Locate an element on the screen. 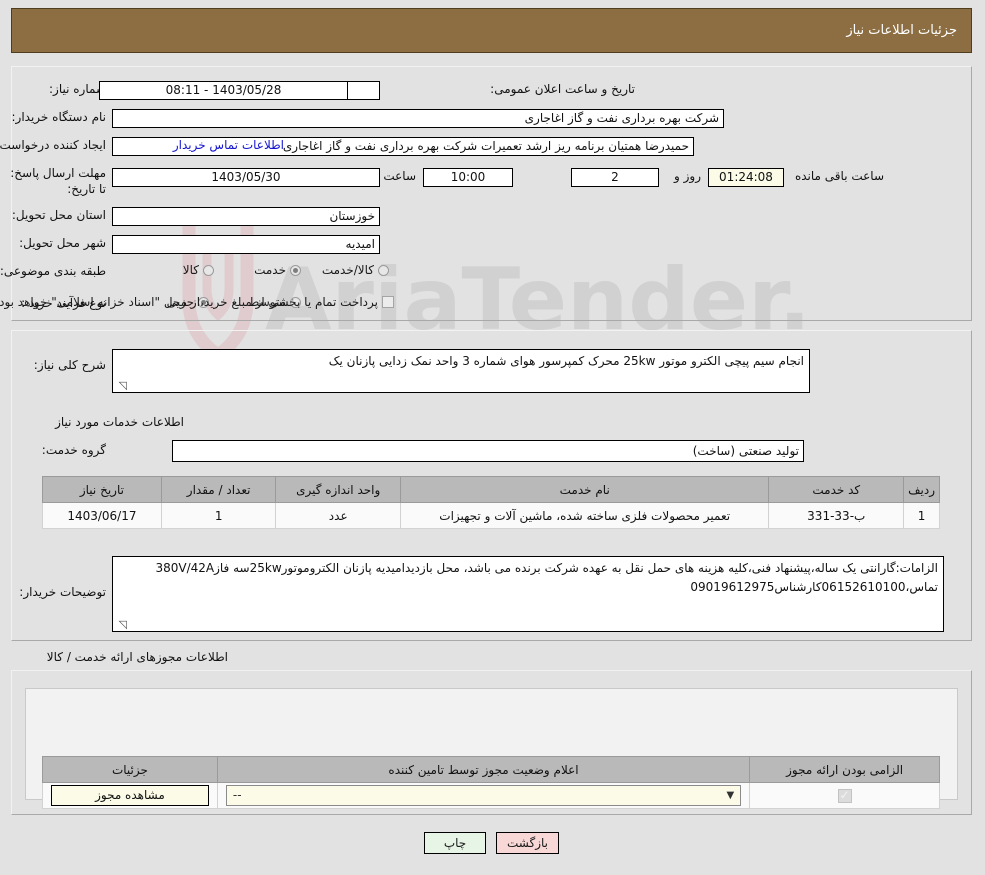 The height and width of the screenshot is (875, 985). chevron-down-icon: ▼ is located at coordinates (731, 795).